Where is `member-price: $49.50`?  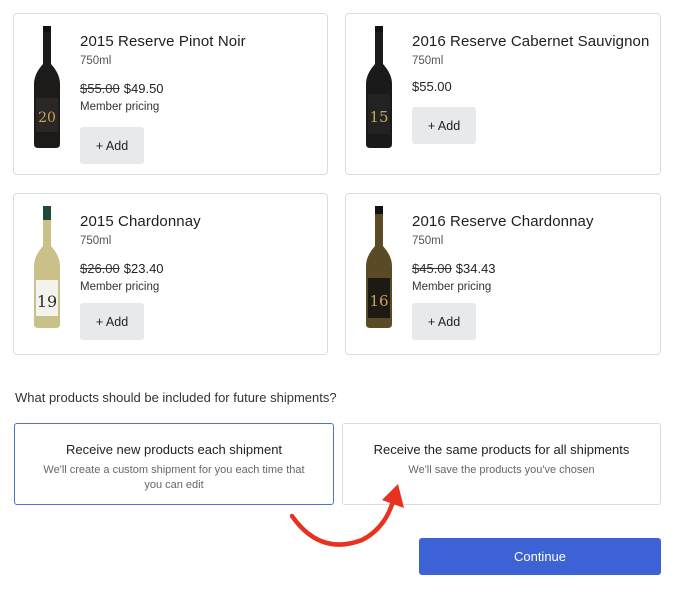 member-price: $49.50 is located at coordinates (143, 88).